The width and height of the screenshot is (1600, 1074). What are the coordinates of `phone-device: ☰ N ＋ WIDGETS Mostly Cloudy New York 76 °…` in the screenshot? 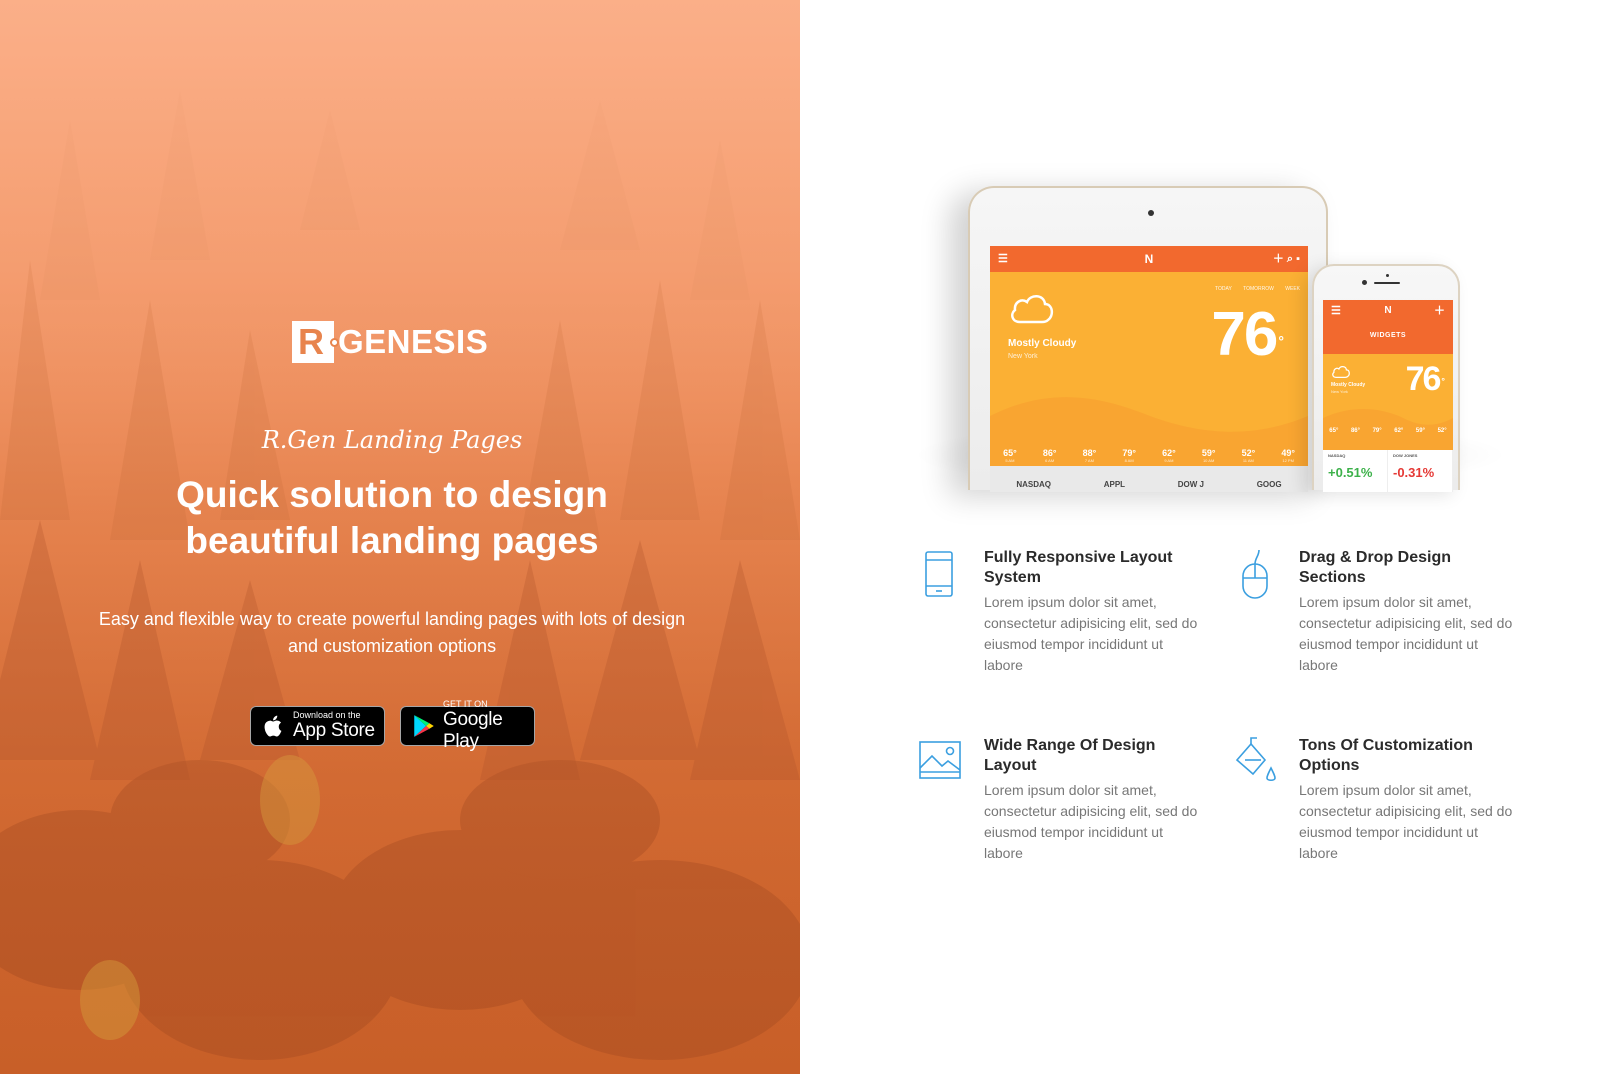 It's located at (1386, 378).